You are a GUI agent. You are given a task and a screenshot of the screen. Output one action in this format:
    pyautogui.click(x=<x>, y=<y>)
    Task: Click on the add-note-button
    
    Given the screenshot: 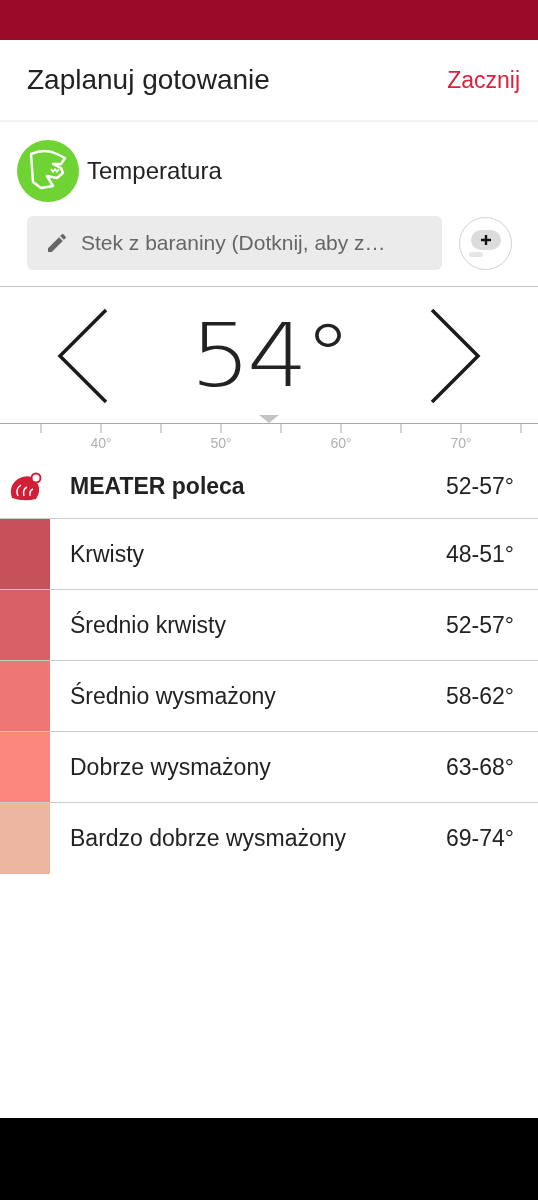 What is the action you would take?
    pyautogui.click(x=485, y=243)
    